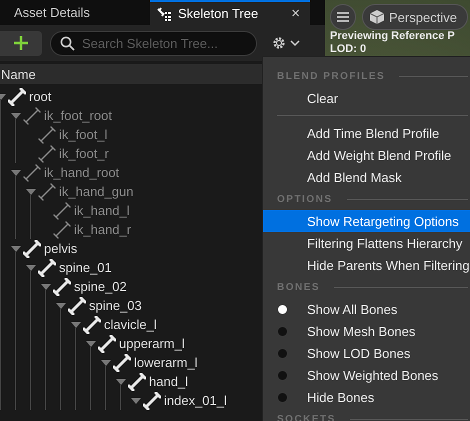 This screenshot has height=421, width=470. I want to click on menu-item: Show LOD Bones, so click(366, 353).